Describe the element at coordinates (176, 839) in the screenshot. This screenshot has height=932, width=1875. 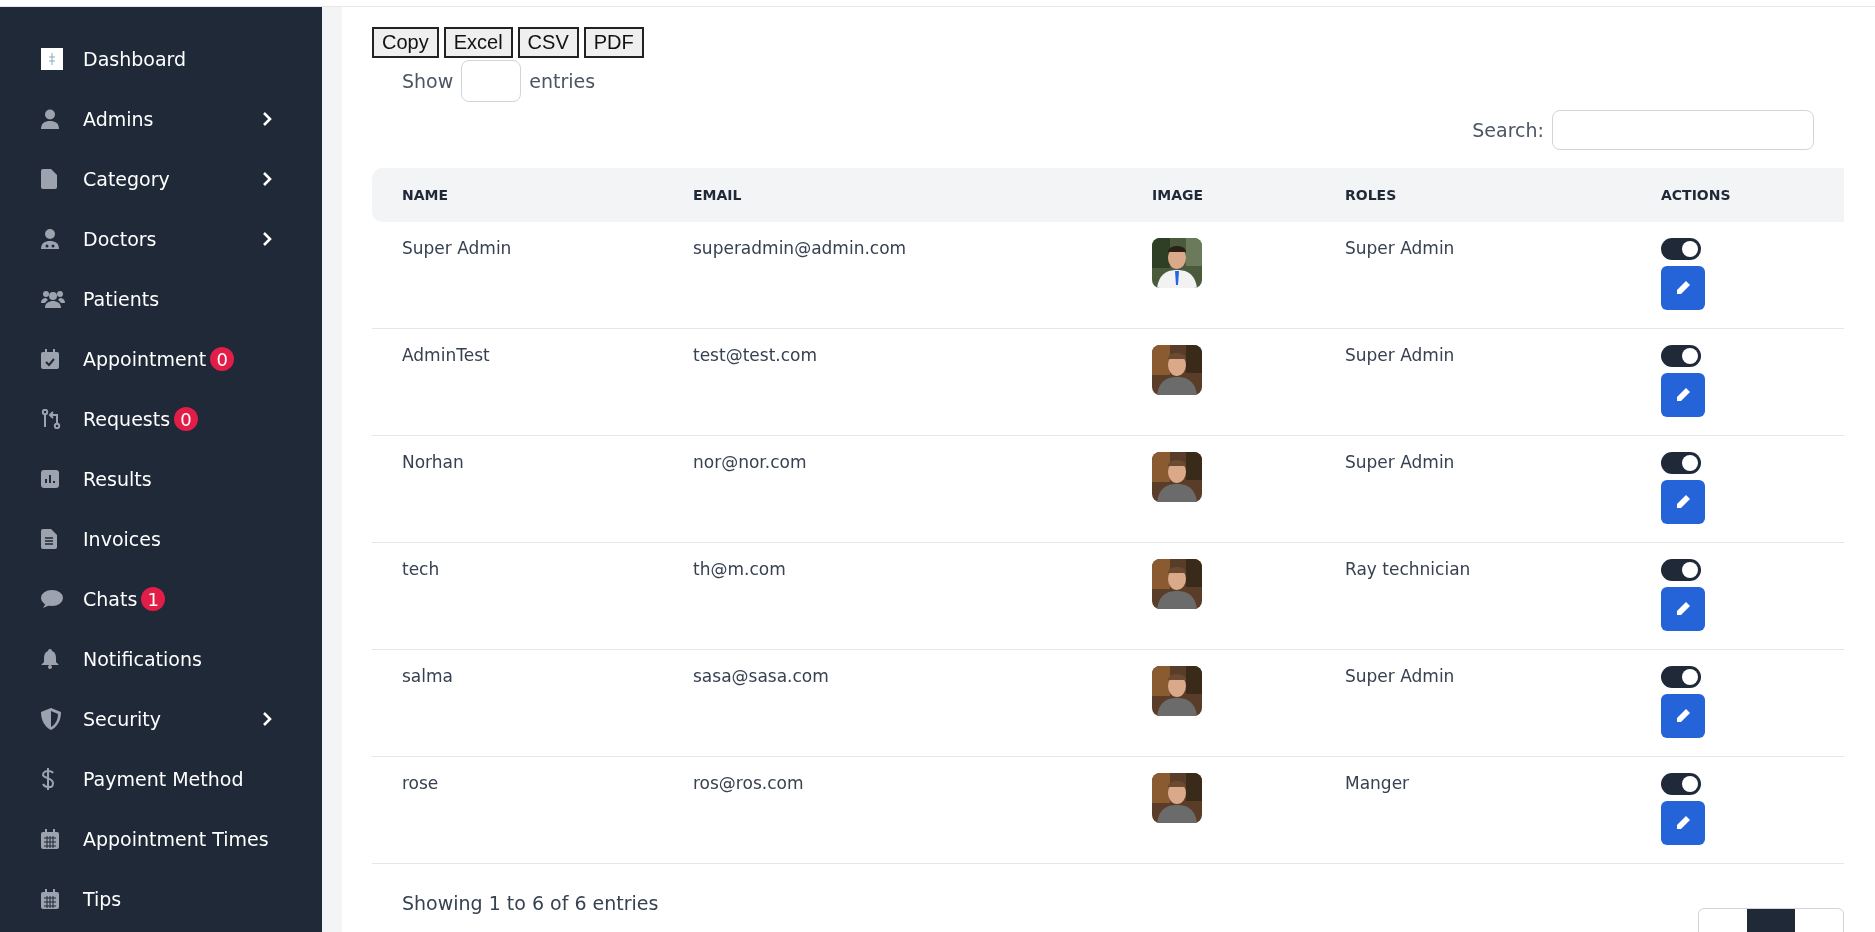
I see `menu-label: Appointment Times` at that location.